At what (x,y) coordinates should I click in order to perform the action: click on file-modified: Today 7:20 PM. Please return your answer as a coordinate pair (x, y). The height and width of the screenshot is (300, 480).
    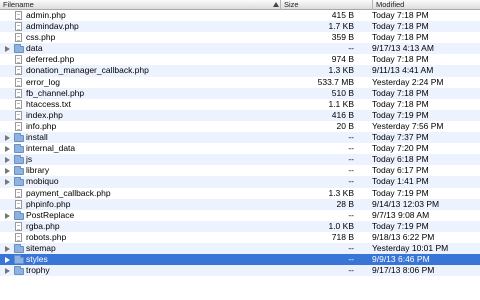
    Looking at the image, I should click on (400, 148).